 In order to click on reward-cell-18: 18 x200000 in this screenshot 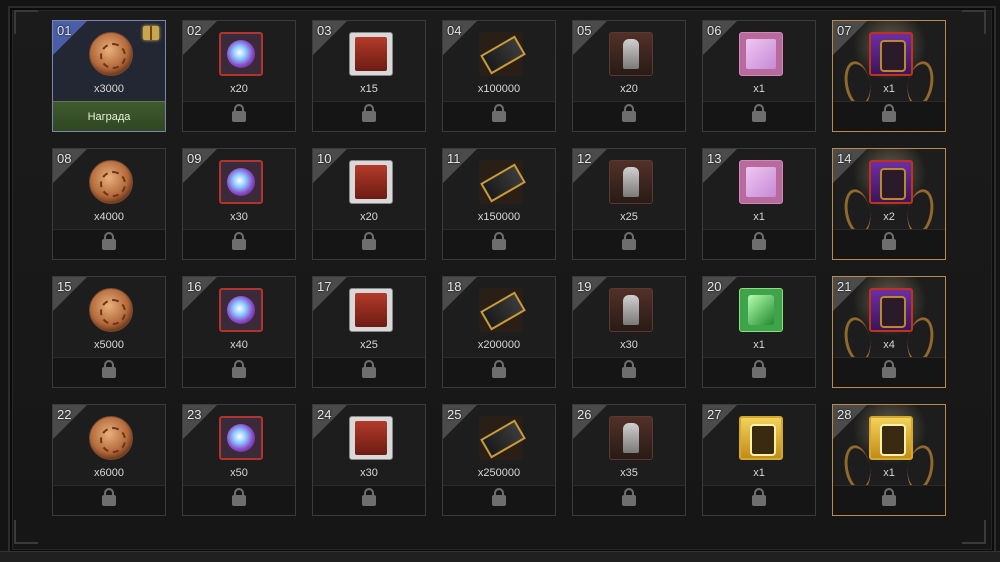, I will do `click(499, 332)`.